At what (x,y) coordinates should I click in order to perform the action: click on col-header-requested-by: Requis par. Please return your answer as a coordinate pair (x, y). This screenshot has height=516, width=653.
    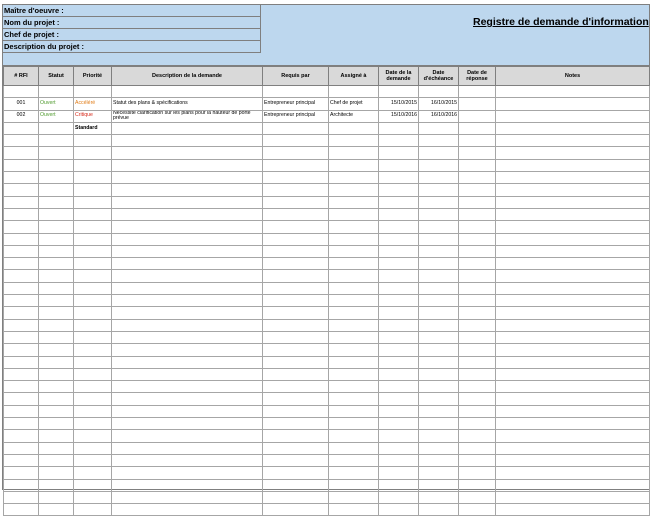
    Looking at the image, I should click on (295, 76).